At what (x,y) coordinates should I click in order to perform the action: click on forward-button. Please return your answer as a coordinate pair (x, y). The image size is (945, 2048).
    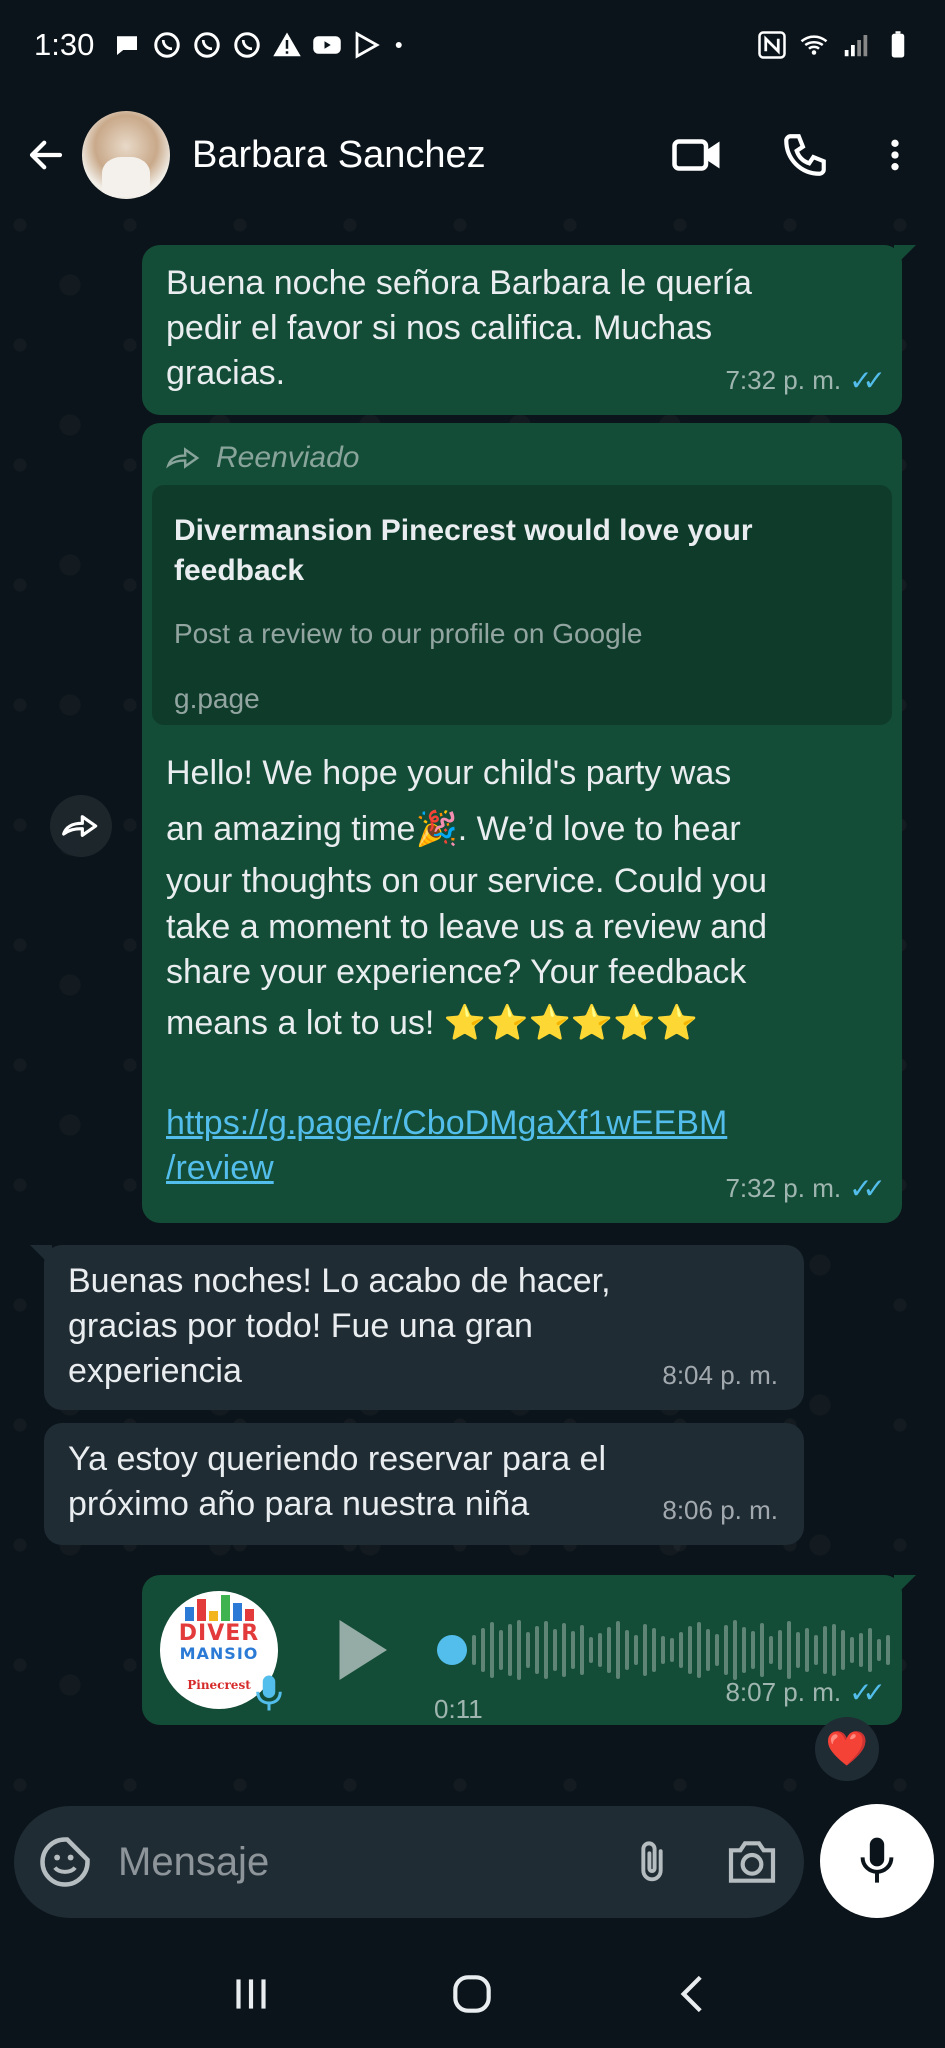
    Looking at the image, I should click on (81, 826).